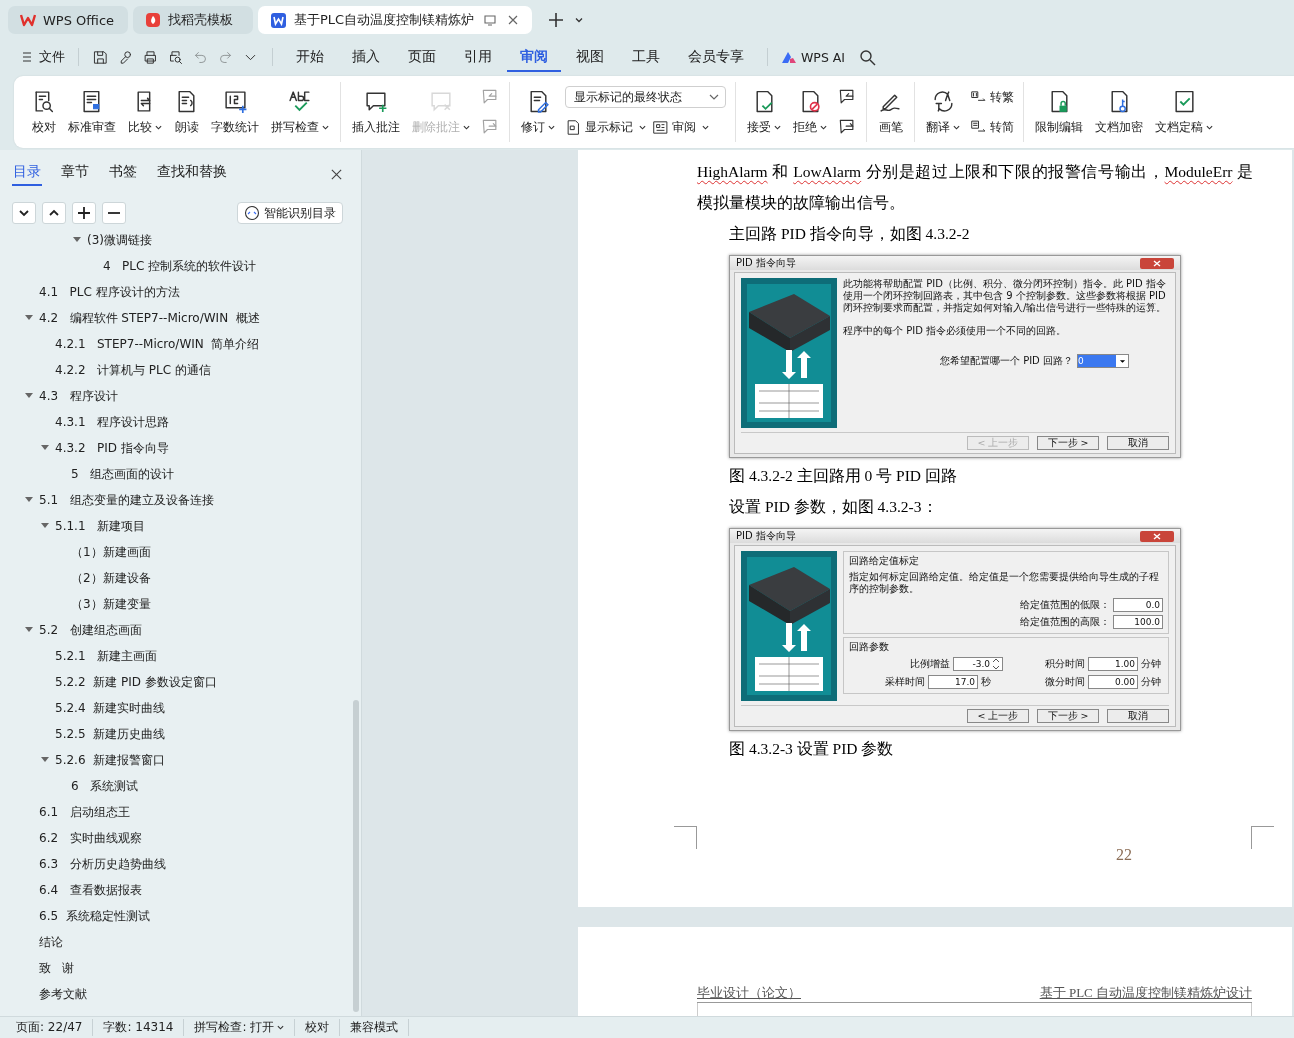  Describe the element at coordinates (90, 630) in the screenshot. I see `toc-entry: 5.2 创建组态画面` at that location.